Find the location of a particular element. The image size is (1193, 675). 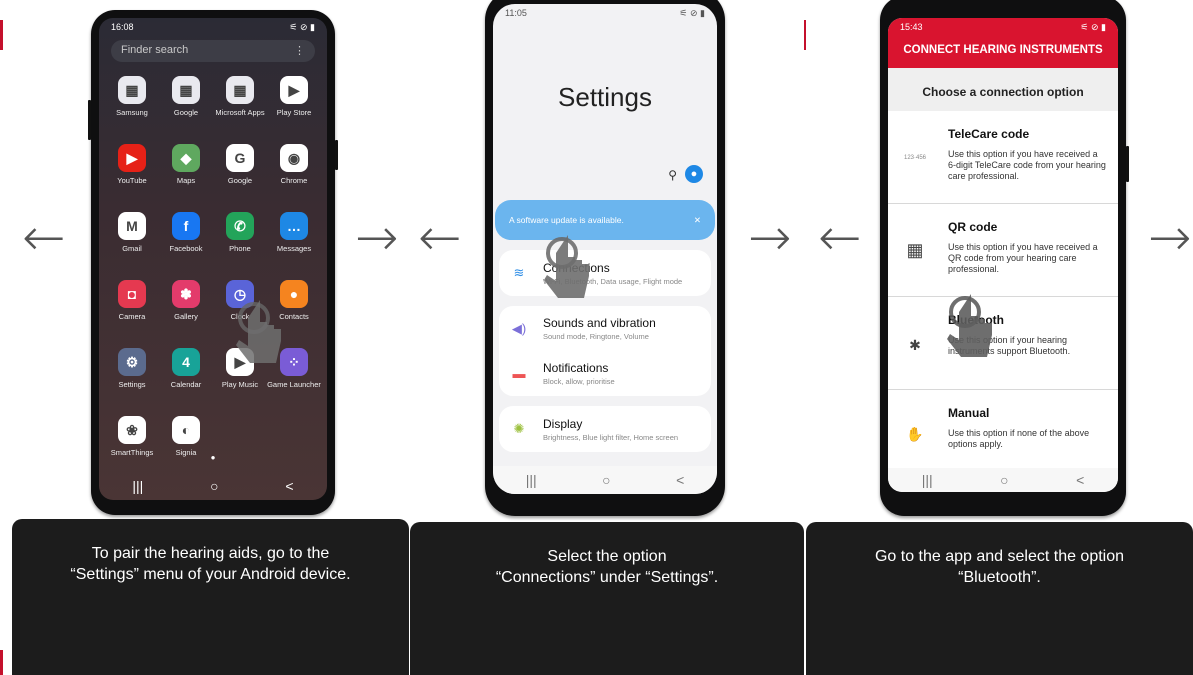

app-label: Play Music is located at coordinates (240, 384).